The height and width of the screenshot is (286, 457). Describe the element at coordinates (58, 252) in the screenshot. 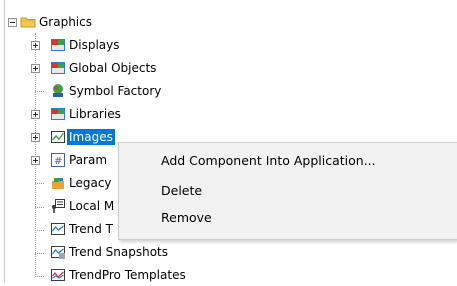

I see `trend-snapshots-icon` at that location.